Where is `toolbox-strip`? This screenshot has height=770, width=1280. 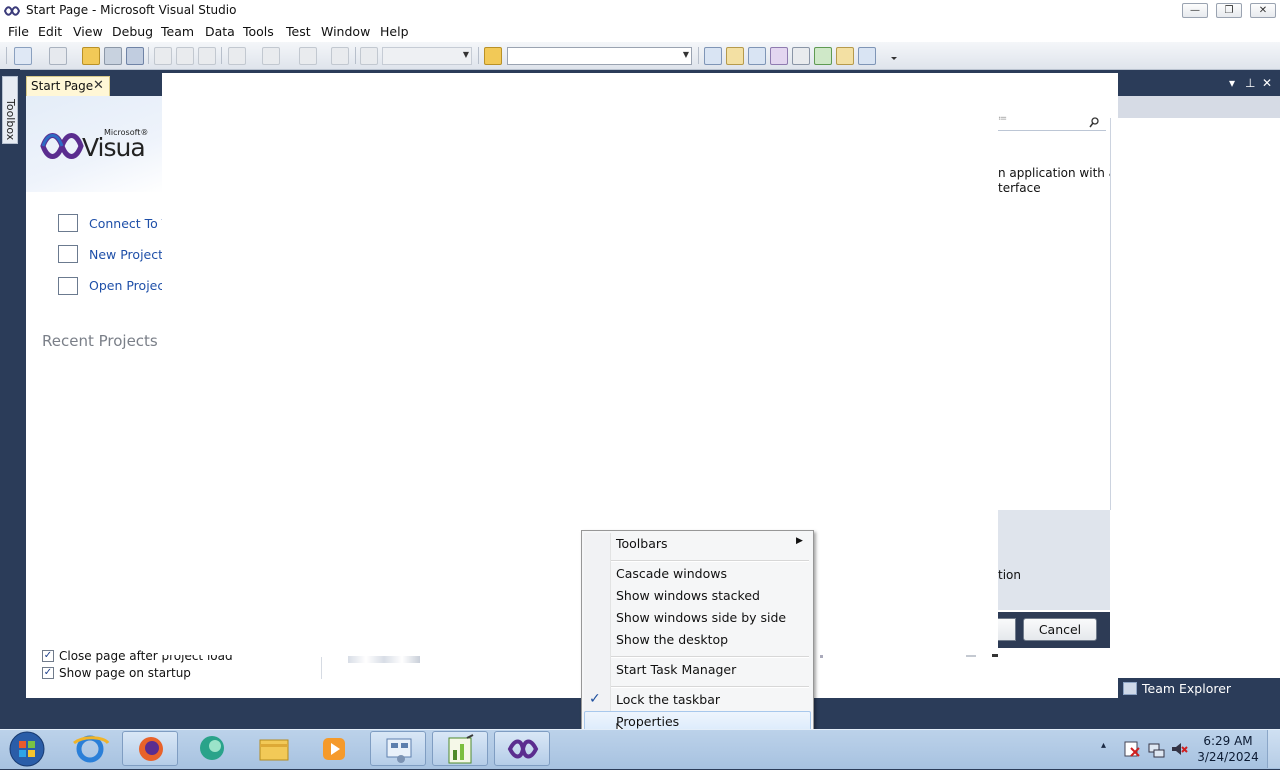
toolbox-strip is located at coordinates (10, 399).